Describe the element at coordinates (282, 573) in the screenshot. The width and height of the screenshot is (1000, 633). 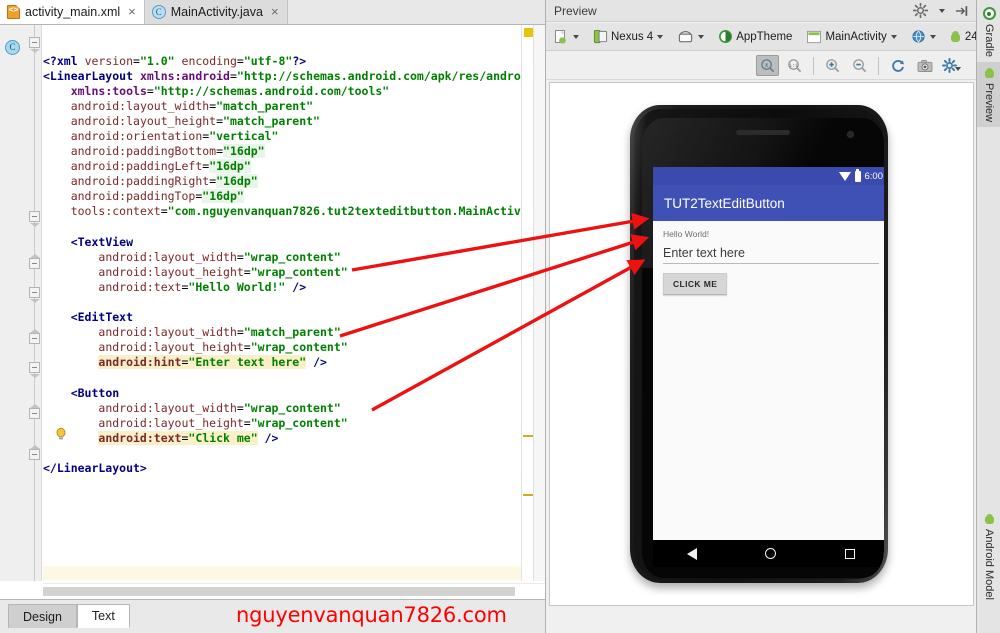
I see `current-line-highlight` at that location.